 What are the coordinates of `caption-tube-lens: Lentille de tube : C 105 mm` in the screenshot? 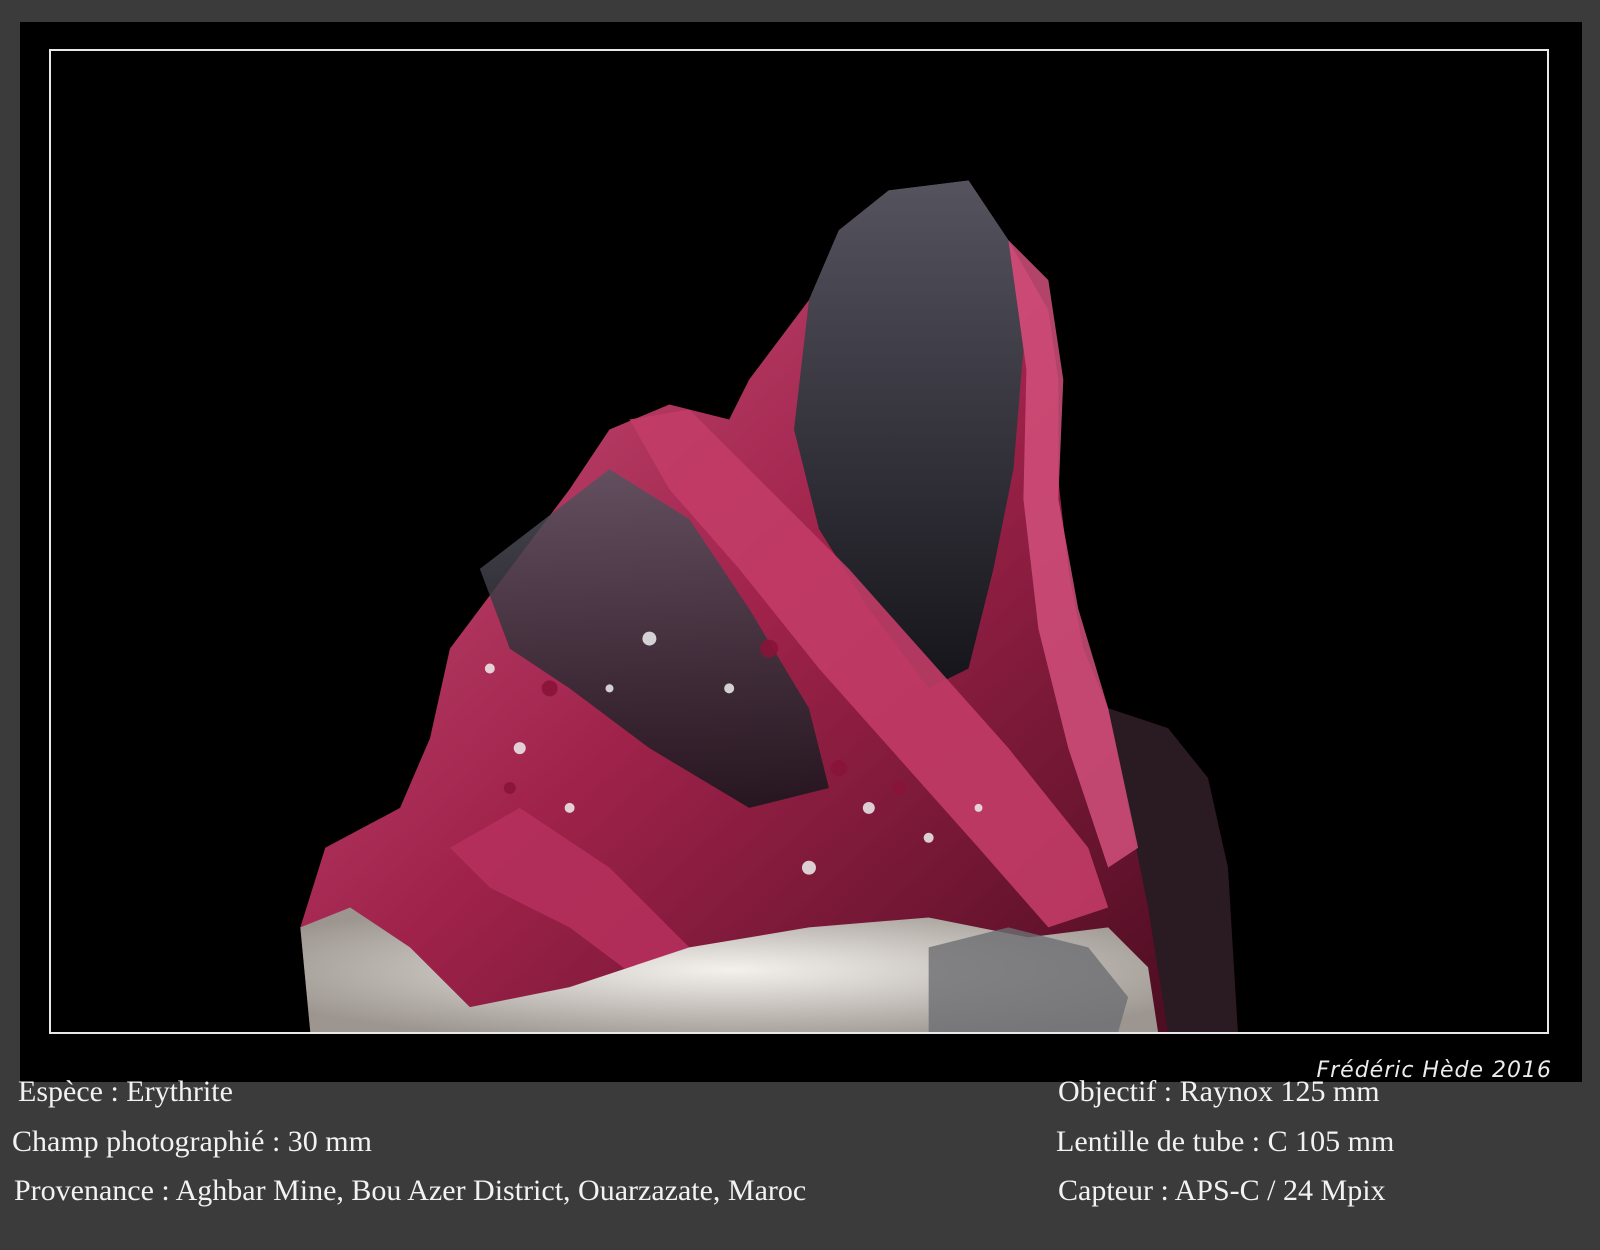 It's located at (1225, 1141).